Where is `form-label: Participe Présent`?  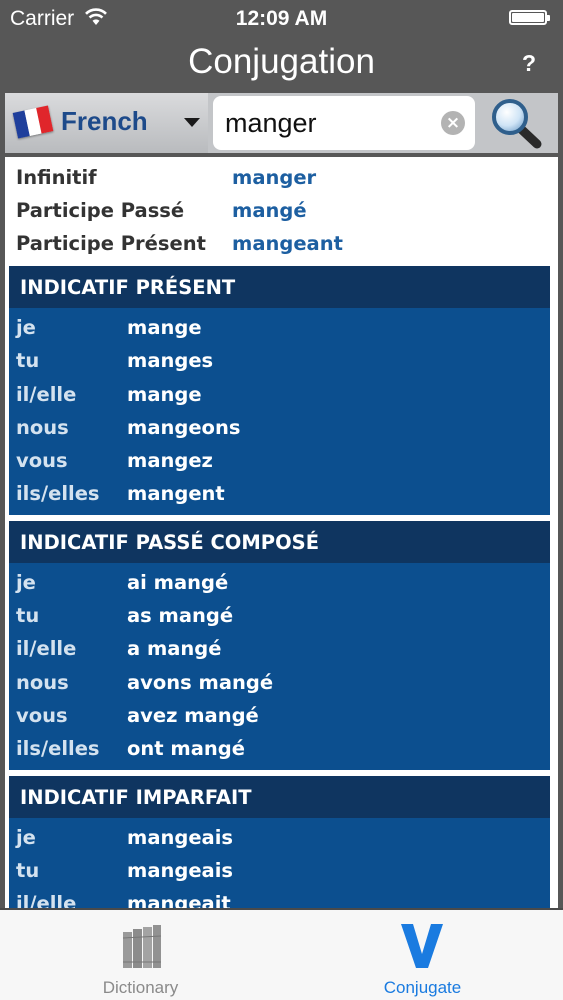 form-label: Participe Présent is located at coordinates (111, 243).